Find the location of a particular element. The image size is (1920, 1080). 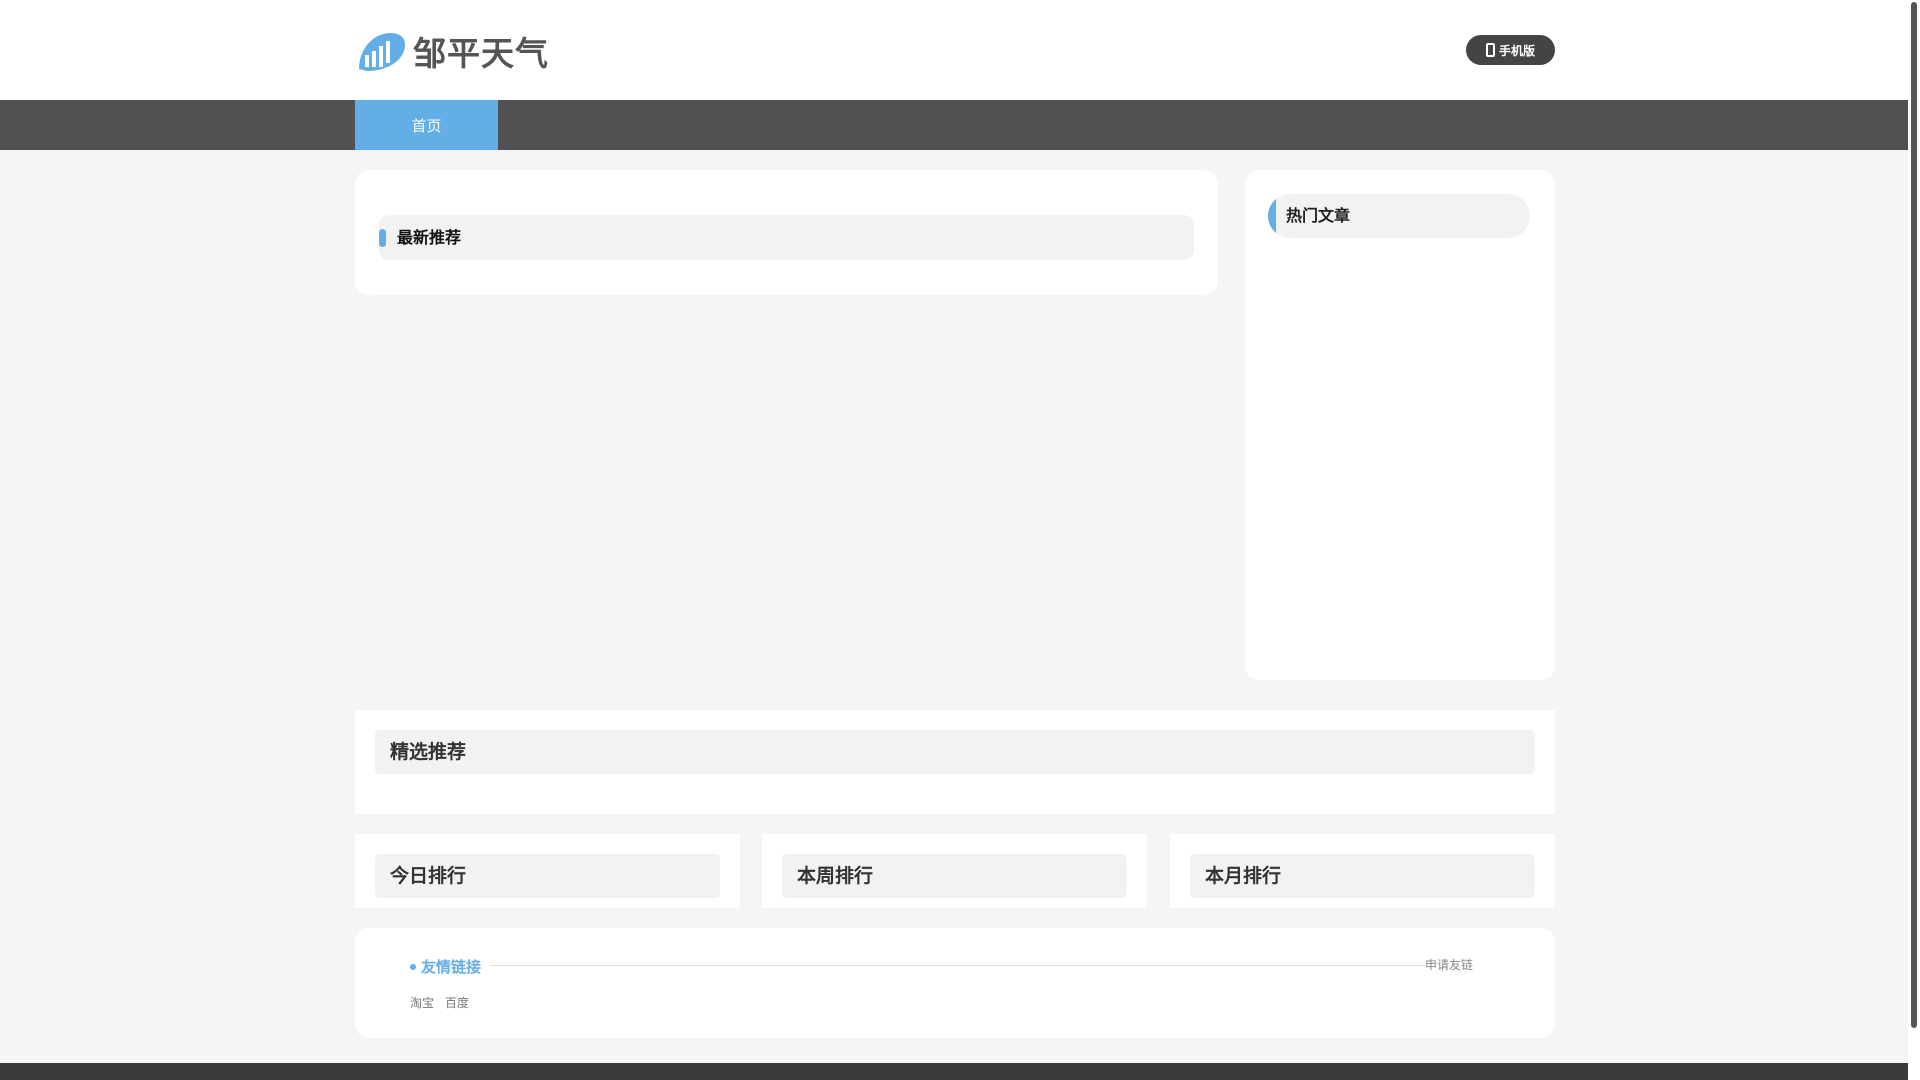

main-nav: 首页 is located at coordinates (954, 125).